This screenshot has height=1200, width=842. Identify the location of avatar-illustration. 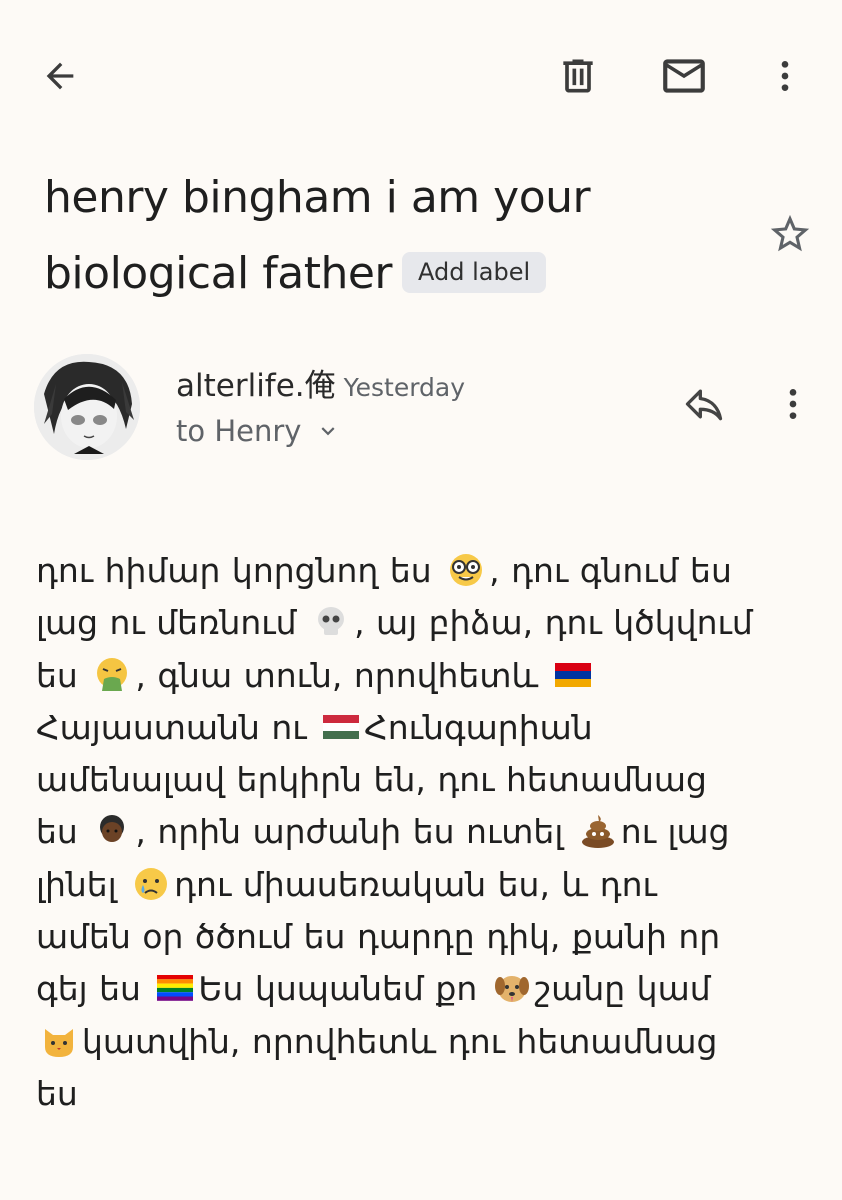
(87, 407).